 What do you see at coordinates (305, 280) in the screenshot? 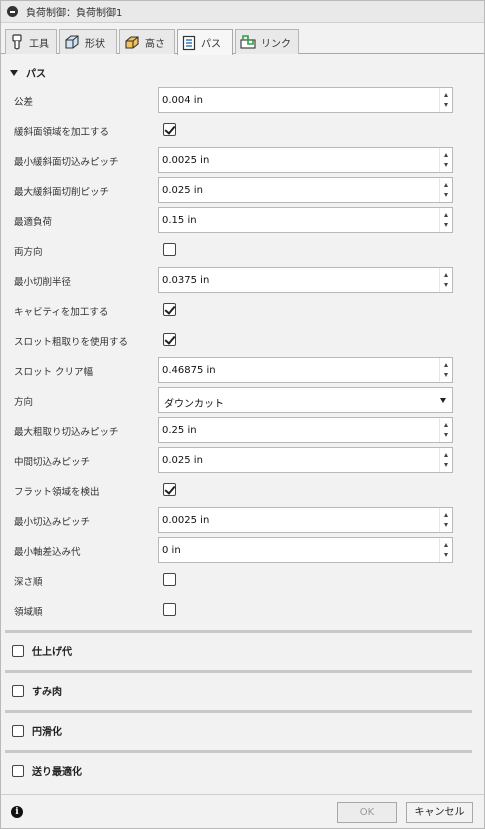
I see `min-cutting-radius-input: 0.0375 in` at bounding box center [305, 280].